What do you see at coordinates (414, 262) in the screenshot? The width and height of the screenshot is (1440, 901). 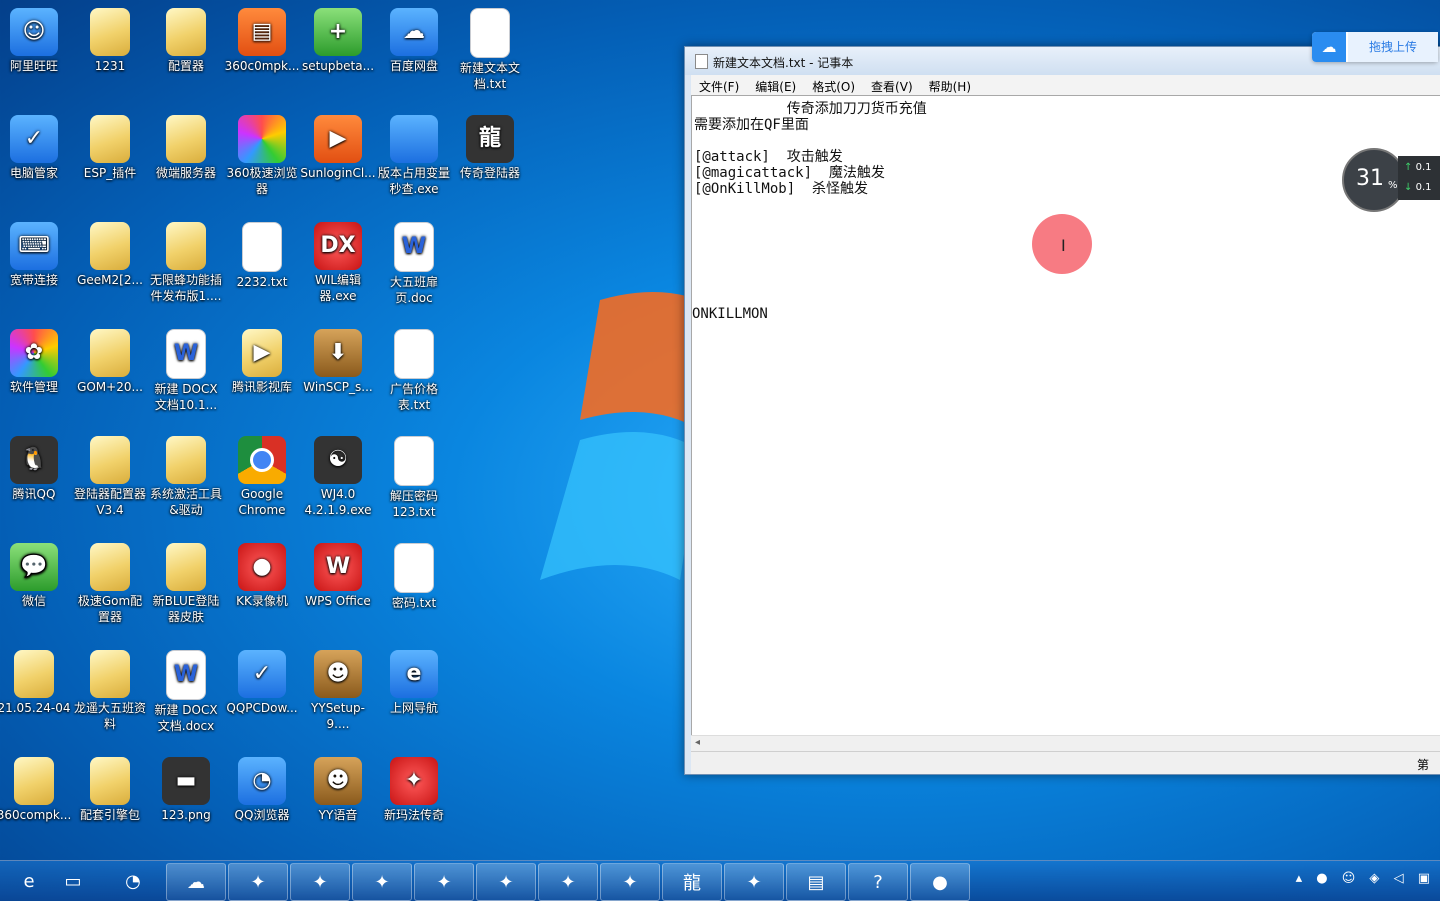 I see `desktop-icon: W 大五班扉页.doc` at bounding box center [414, 262].